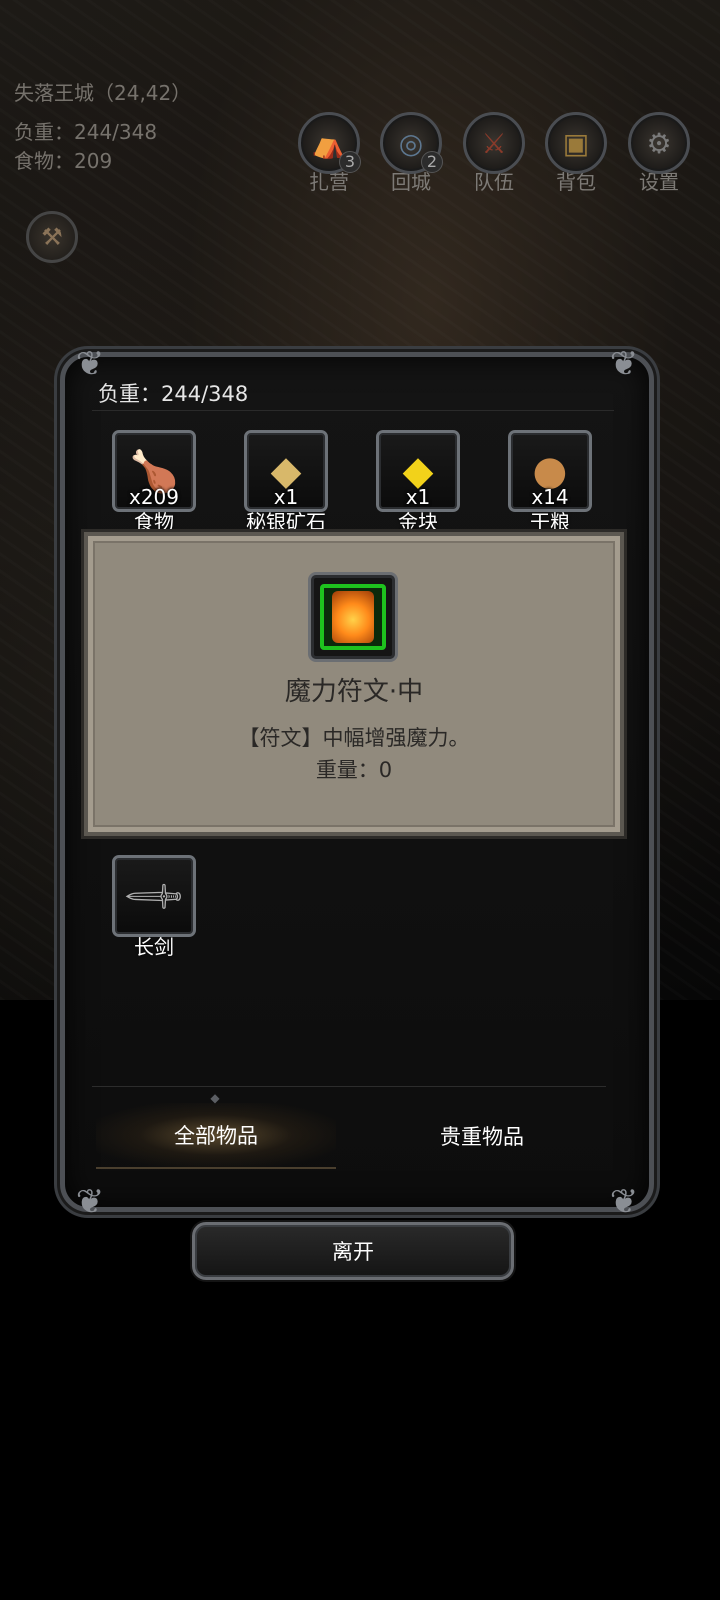  What do you see at coordinates (550, 482) in the screenshot?
I see `item-slot-biscuit: ● x14 干粮` at bounding box center [550, 482].